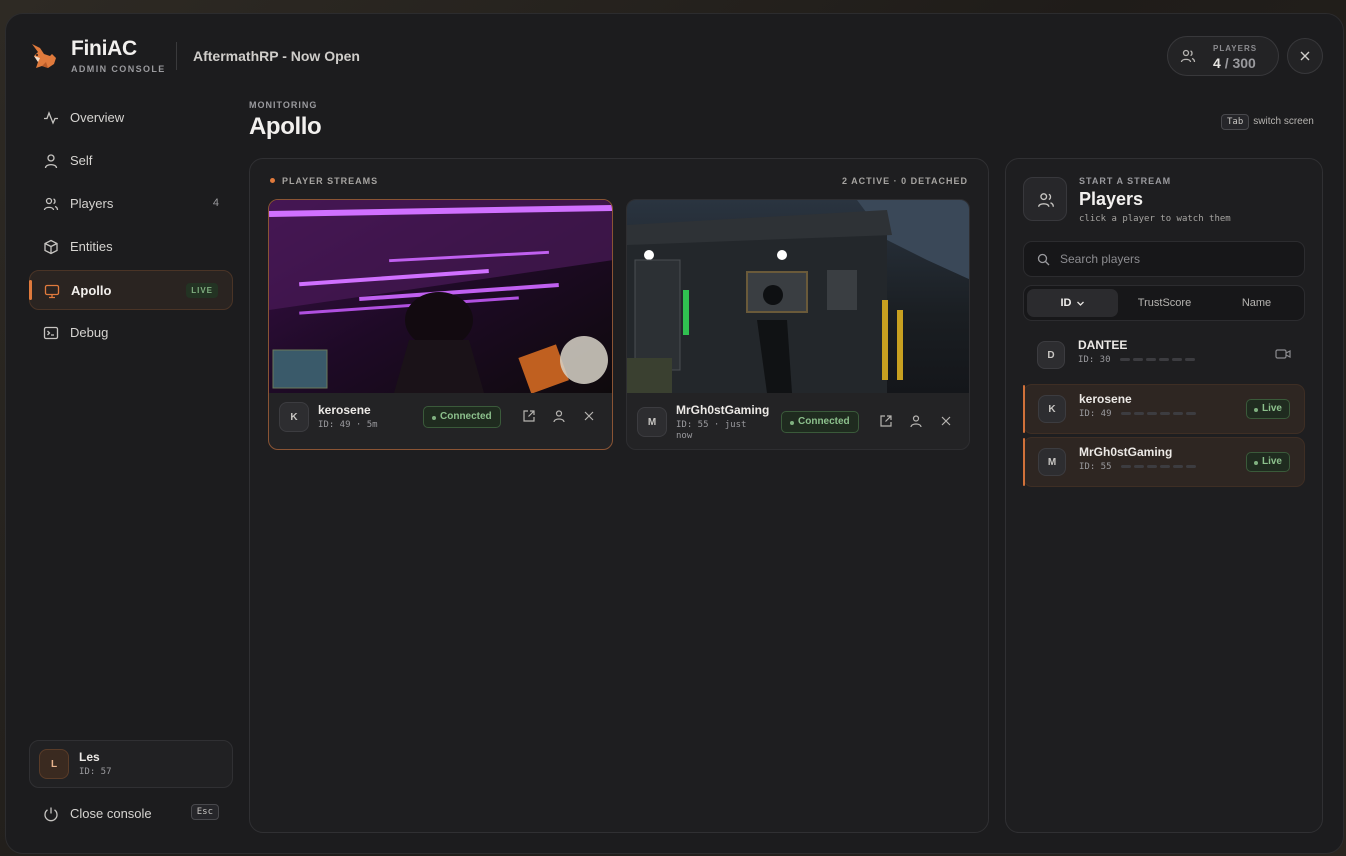 The width and height of the screenshot is (1346, 856). I want to click on sidebar-item-players: Players 4, so click(131, 204).